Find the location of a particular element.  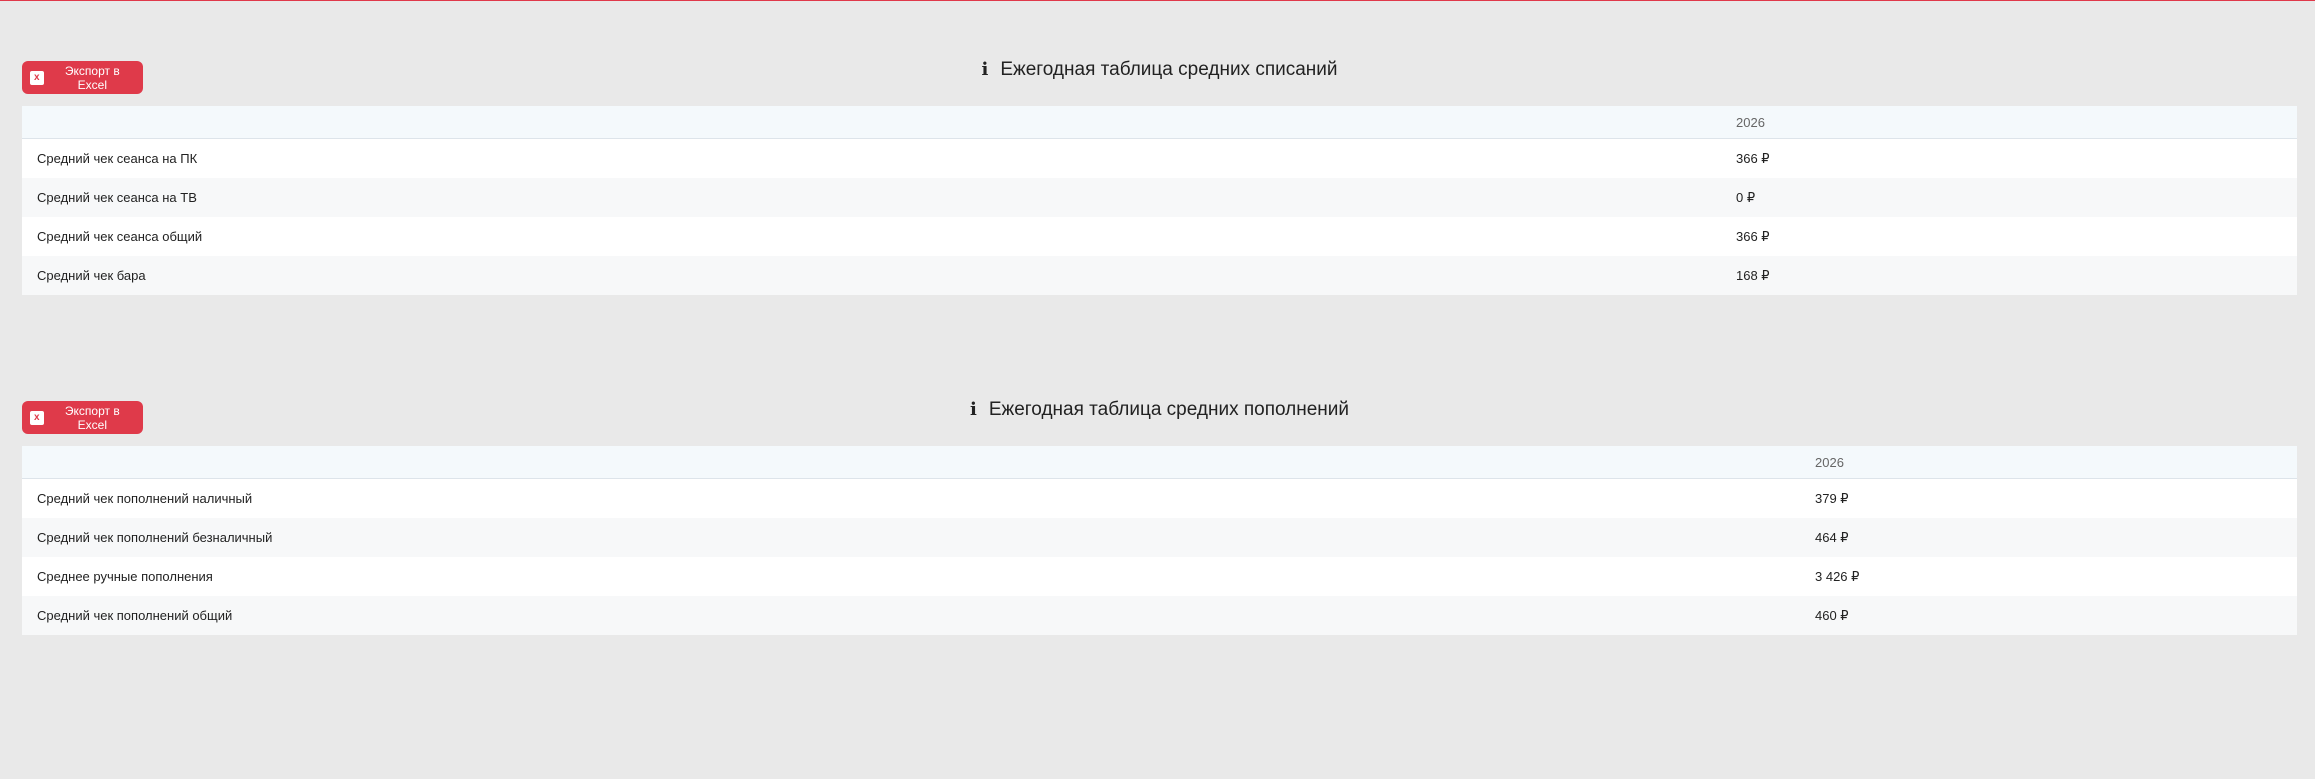

row-value: 379 ₽ is located at coordinates (1832, 498).